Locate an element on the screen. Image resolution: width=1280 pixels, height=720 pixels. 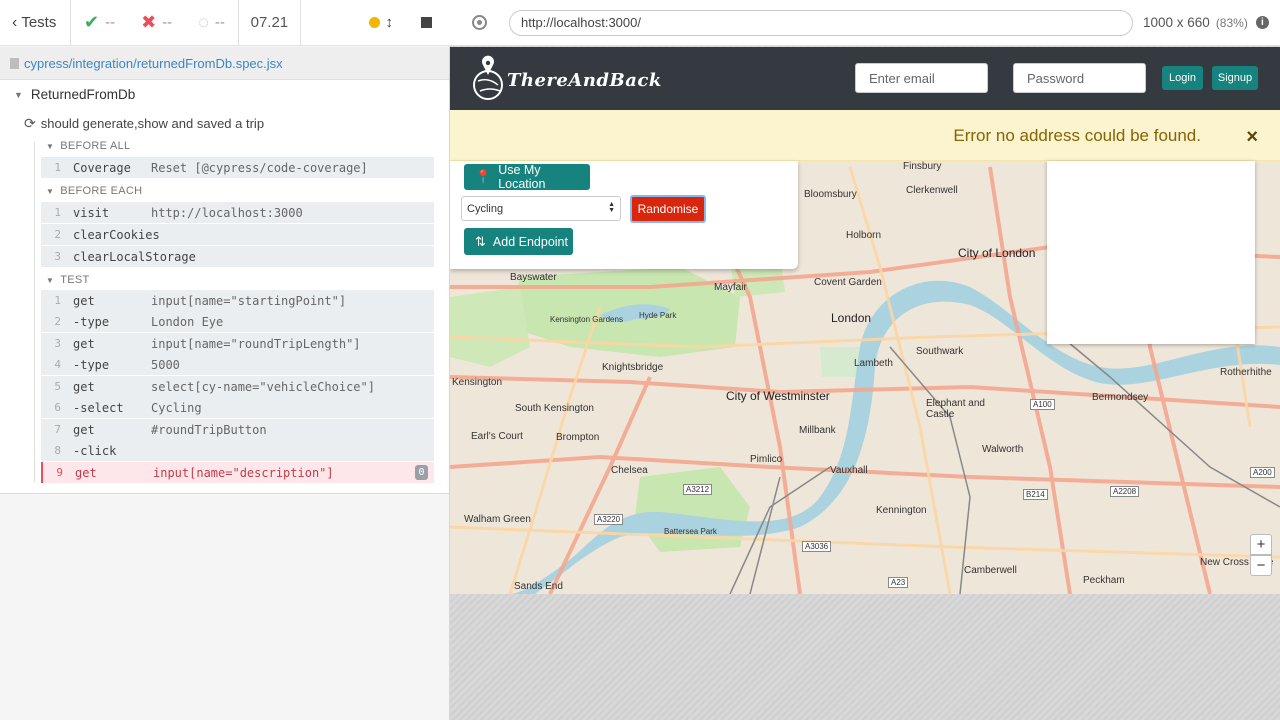
info-icon: i is located at coordinates (1262, 22).